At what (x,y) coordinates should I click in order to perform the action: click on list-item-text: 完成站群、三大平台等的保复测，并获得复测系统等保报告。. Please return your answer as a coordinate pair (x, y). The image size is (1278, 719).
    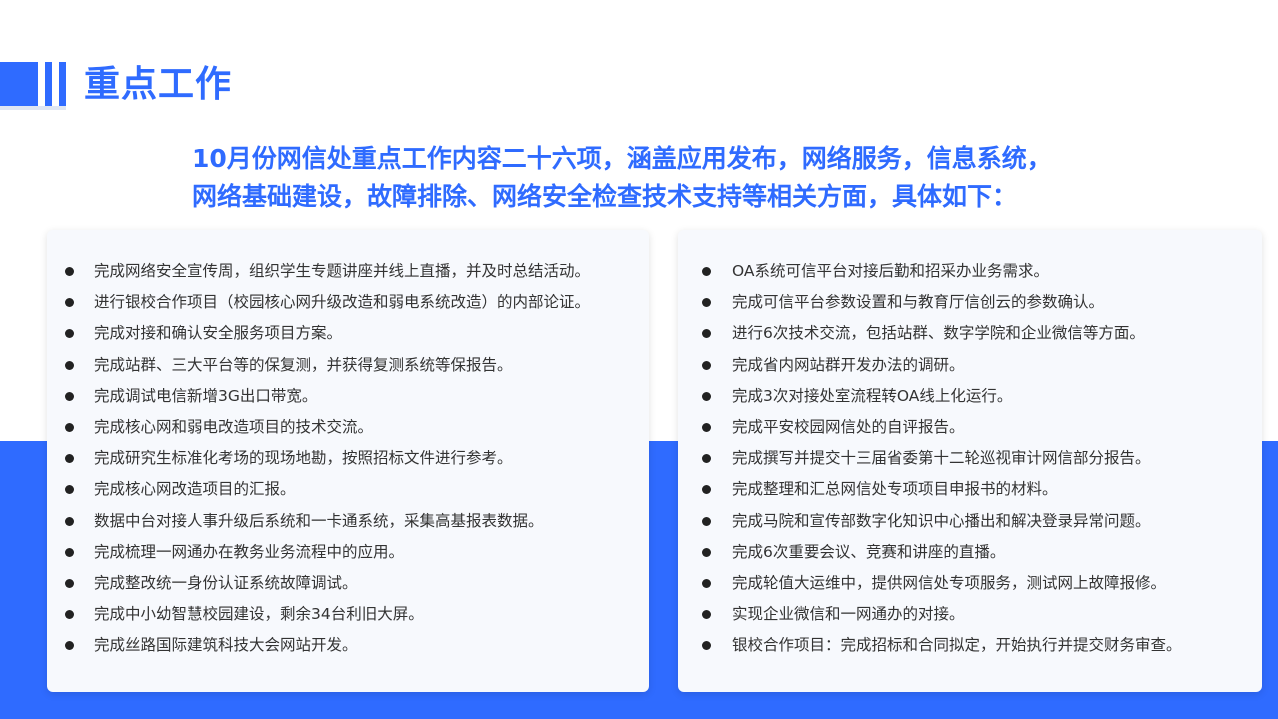
    Looking at the image, I should click on (303, 364).